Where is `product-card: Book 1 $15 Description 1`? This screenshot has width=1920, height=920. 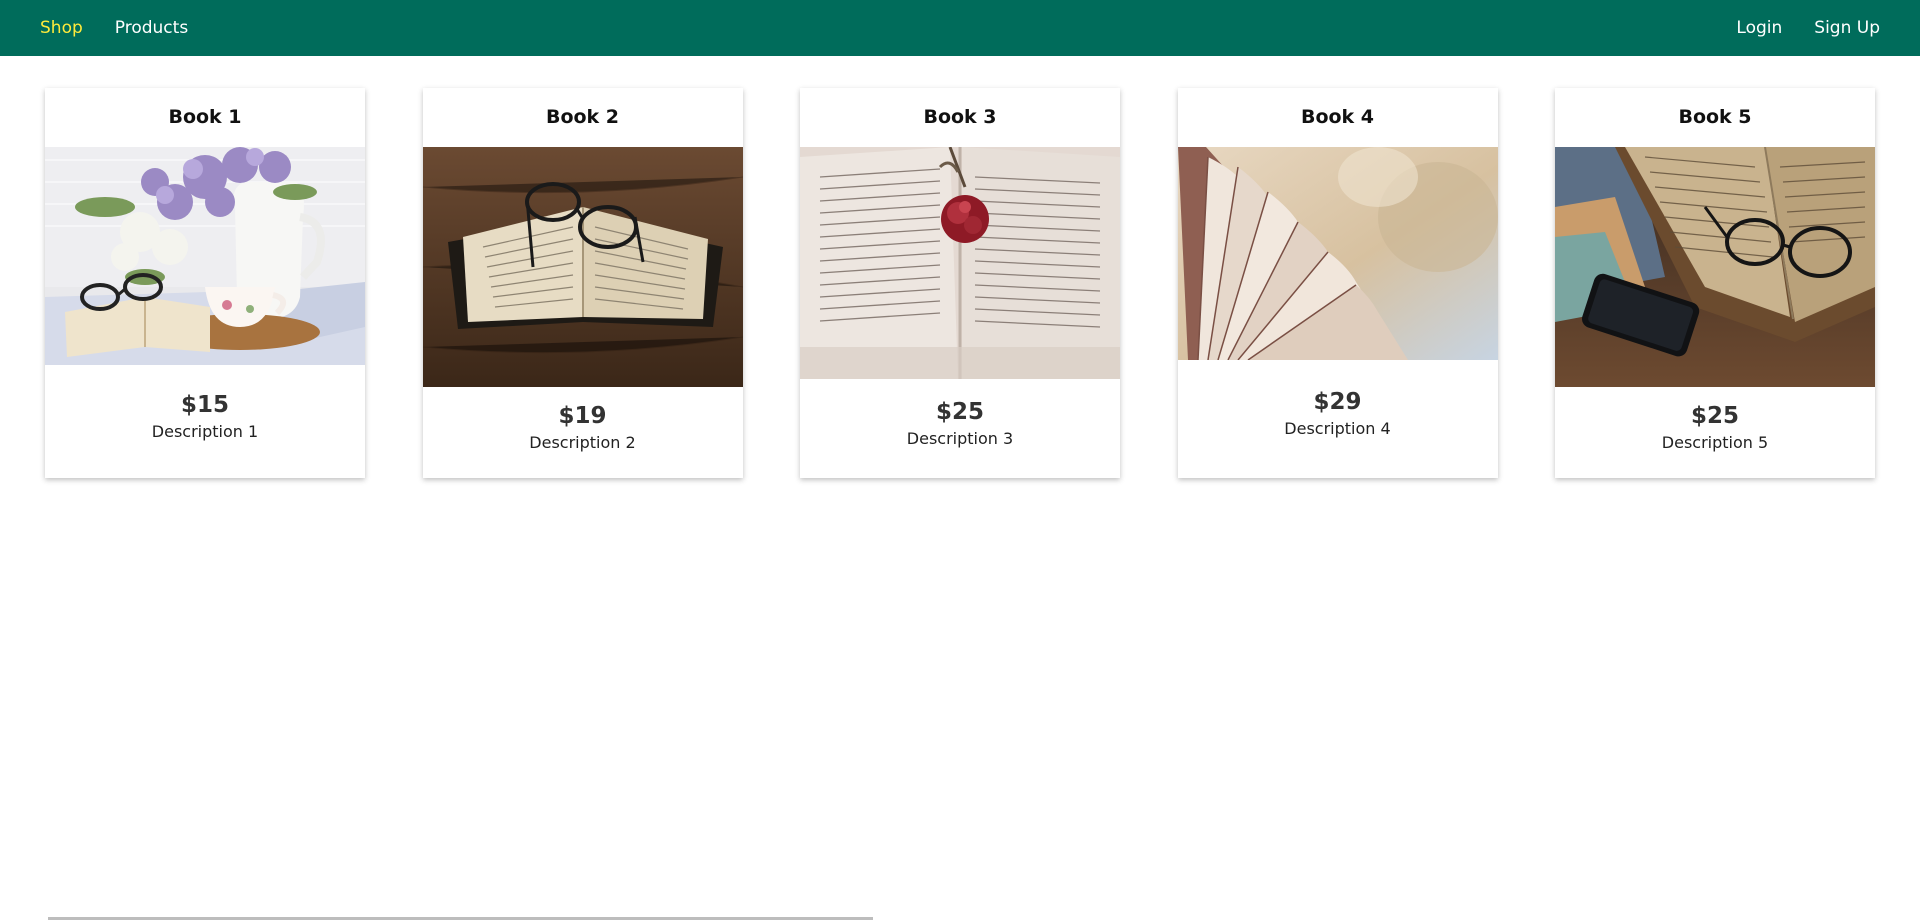
product-card: Book 1 $15 Description 1 is located at coordinates (205, 283).